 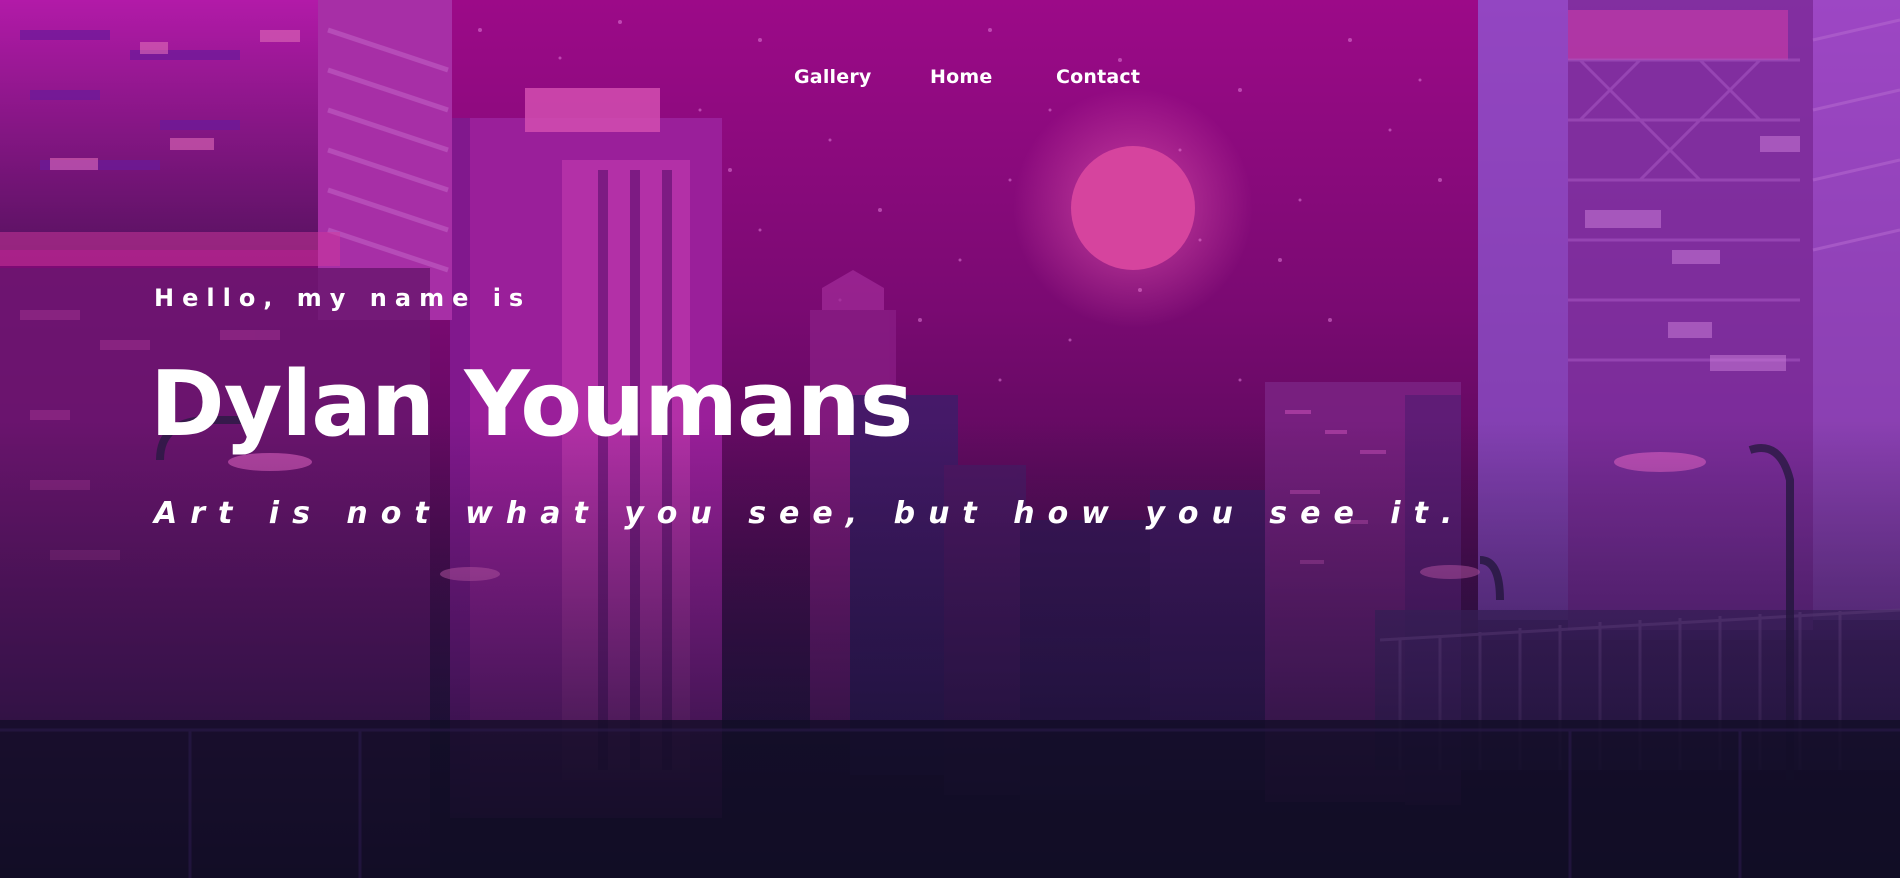 I want to click on nav-link-gallery: Gallery, so click(x=832, y=77).